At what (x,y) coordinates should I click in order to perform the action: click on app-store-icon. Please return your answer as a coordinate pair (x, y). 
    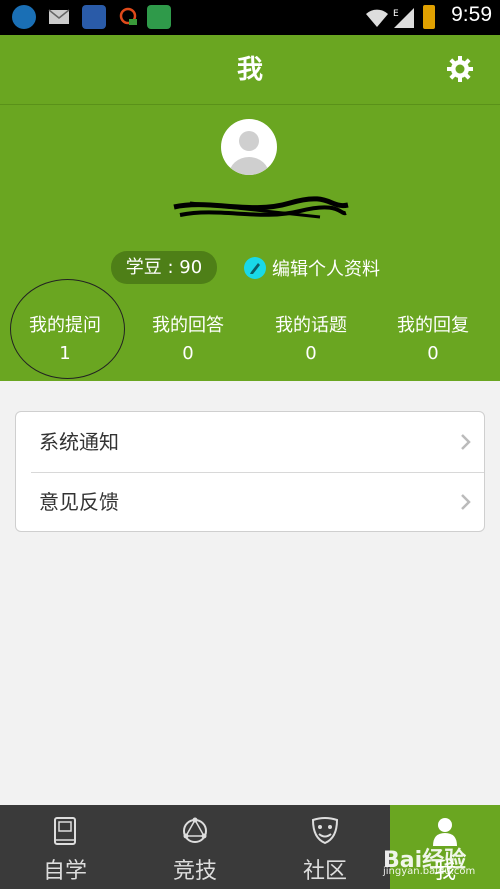
    Looking at the image, I should click on (159, 17).